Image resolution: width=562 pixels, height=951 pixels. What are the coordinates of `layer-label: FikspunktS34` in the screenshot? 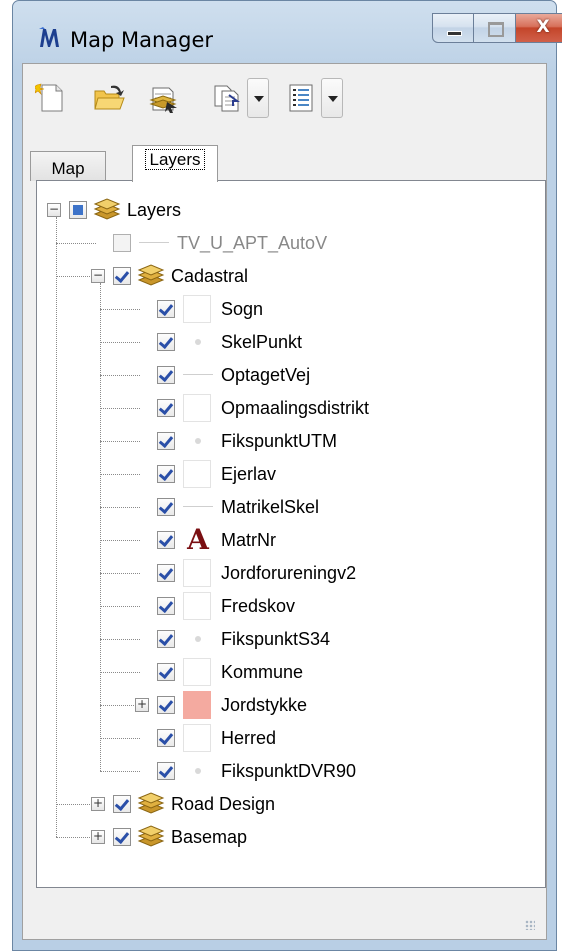 It's located at (276, 639).